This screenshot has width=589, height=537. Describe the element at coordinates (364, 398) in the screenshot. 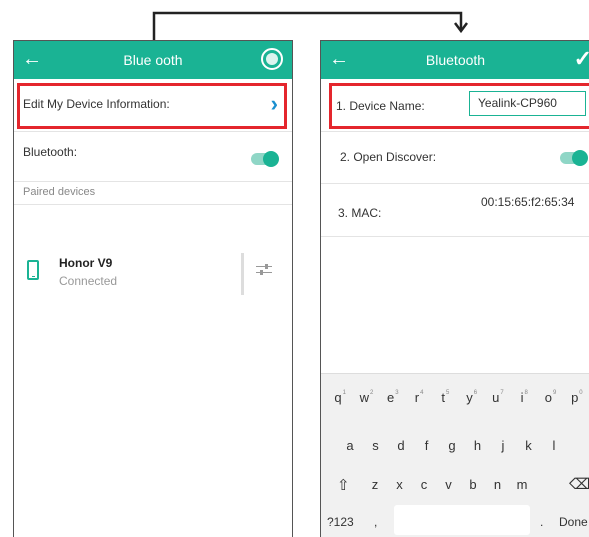

I see `key-w: w2` at that location.